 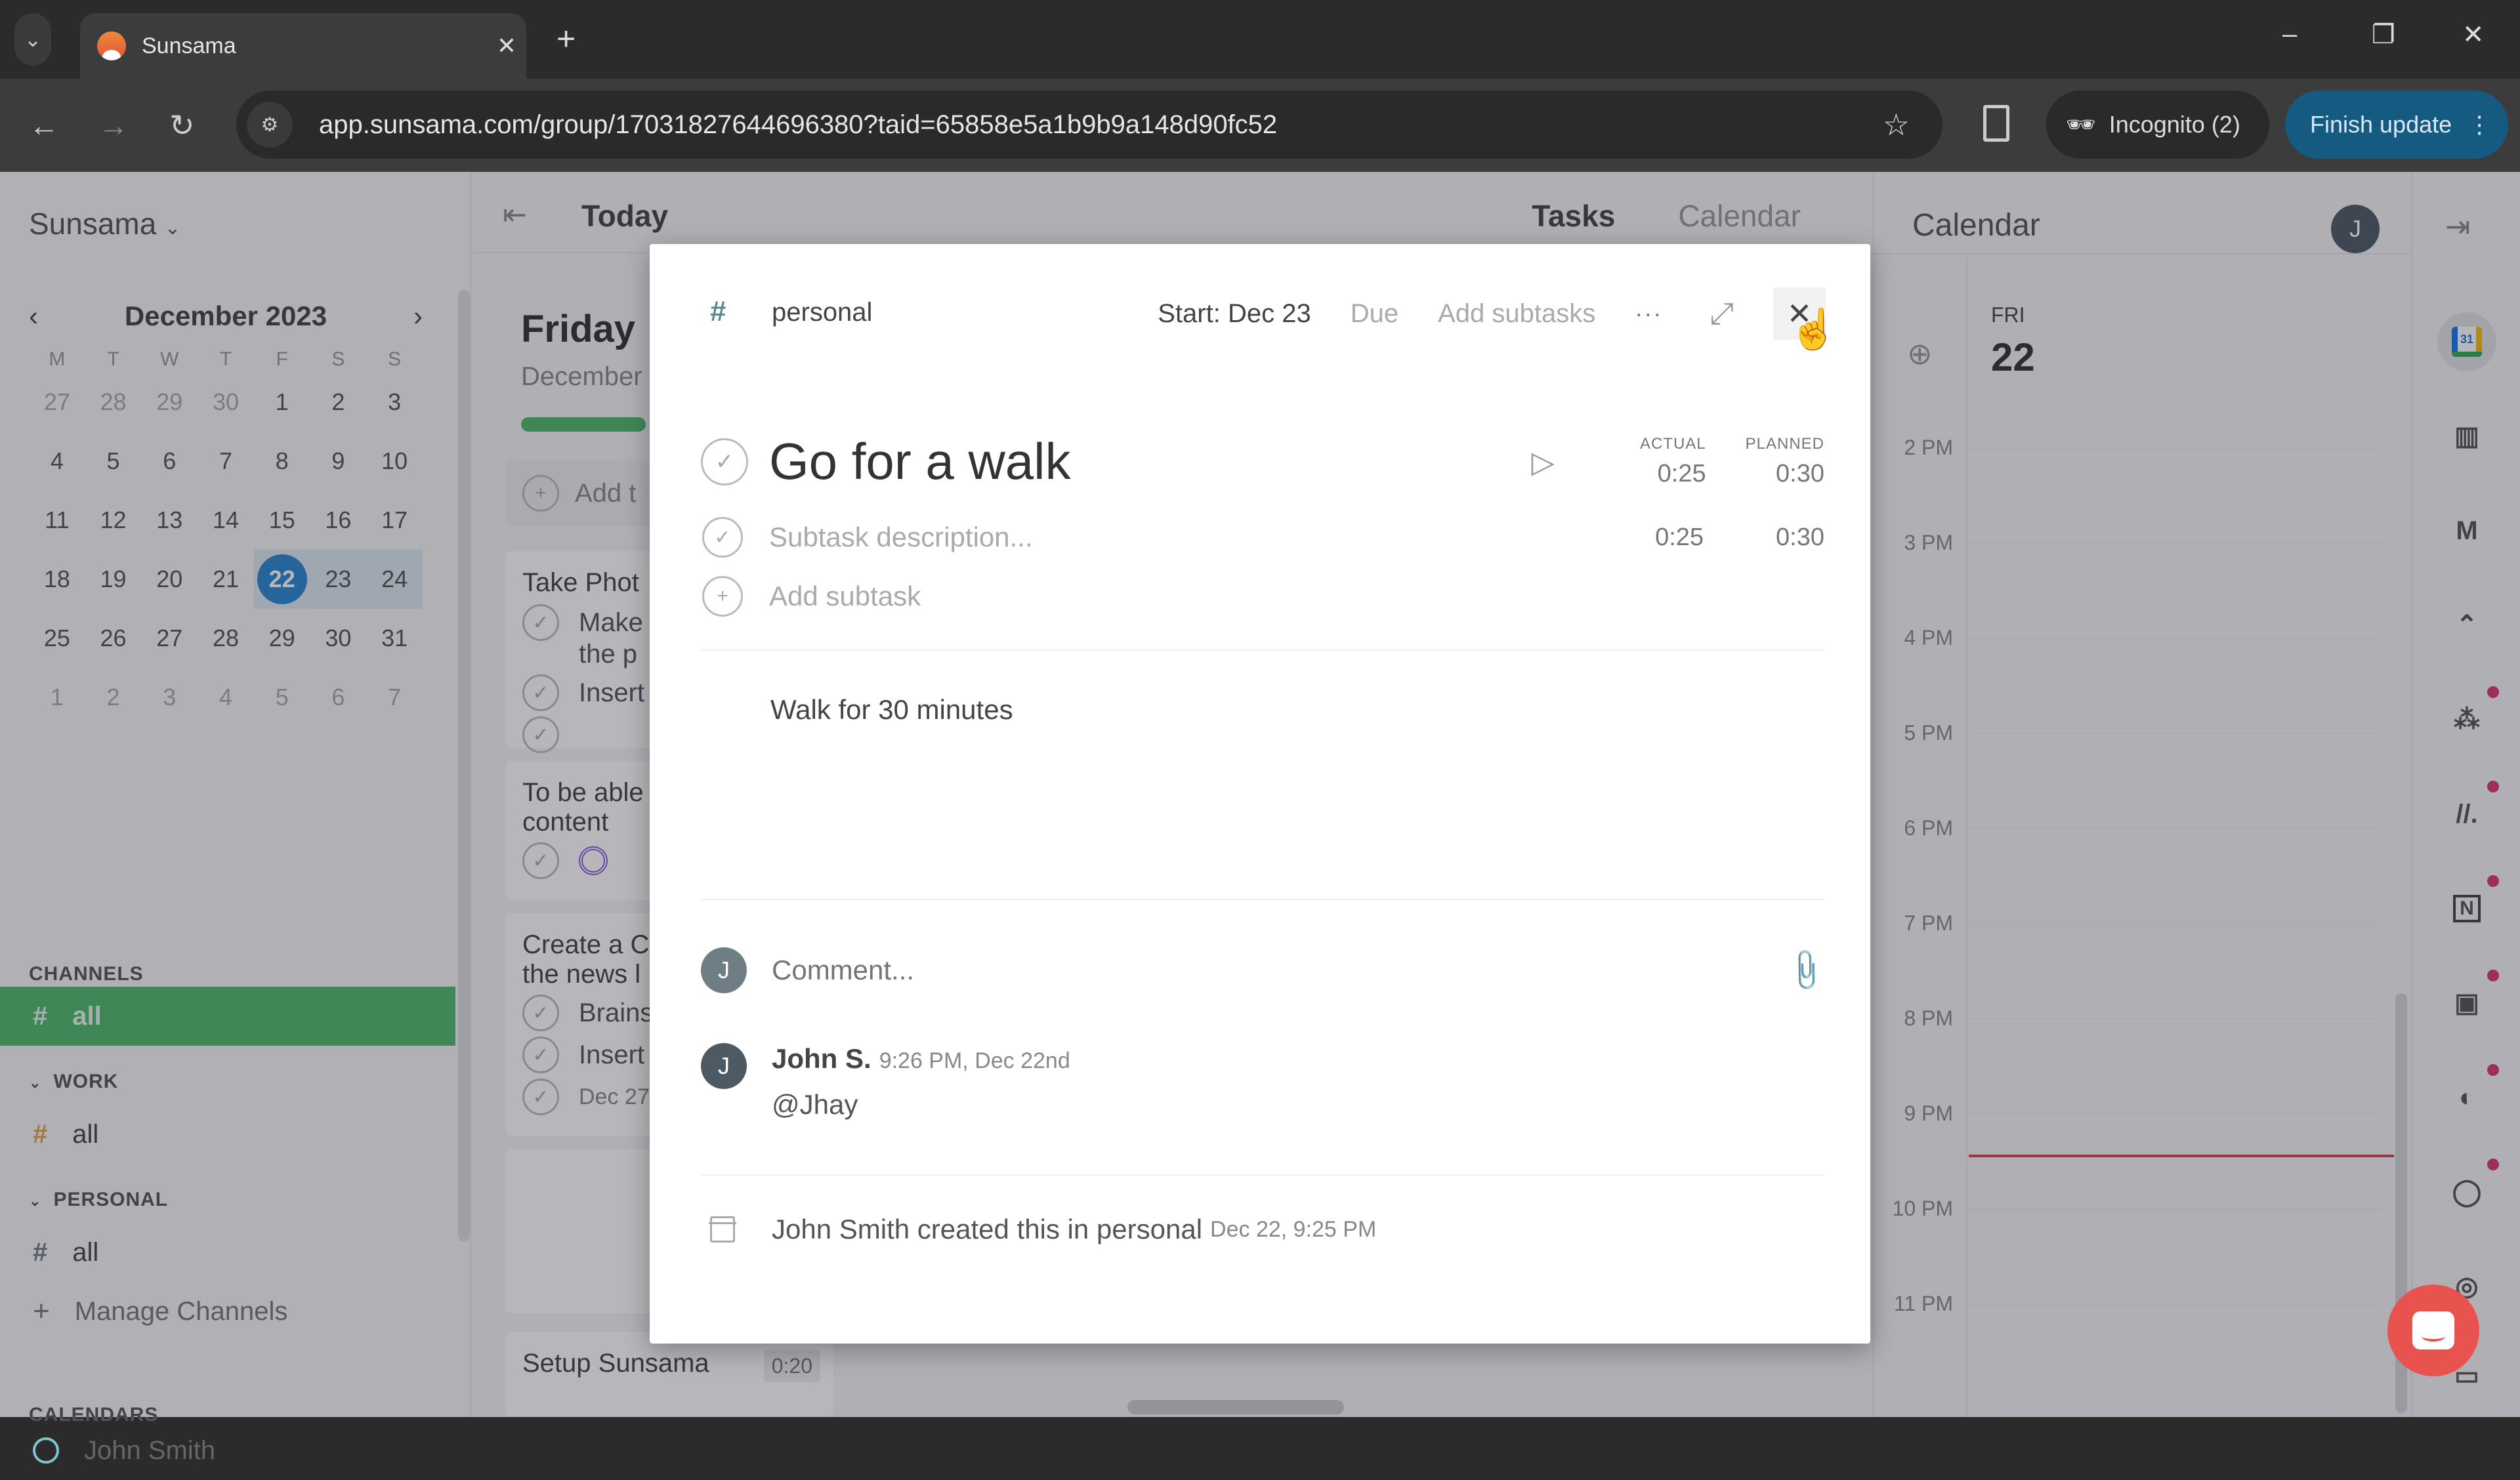 I want to click on subtask-checkbox: ✓, so click(x=722, y=537).